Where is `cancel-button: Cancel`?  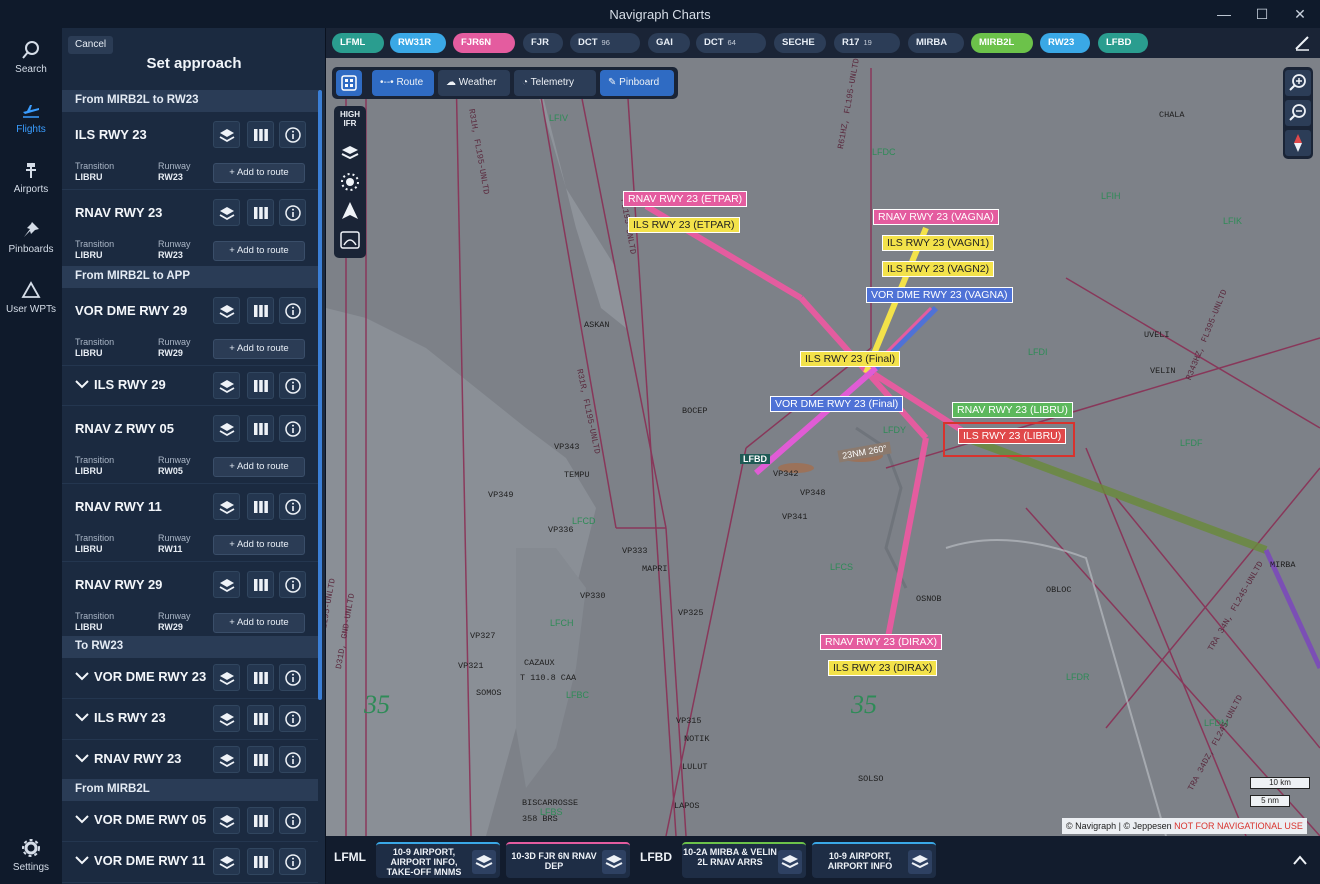
cancel-button: Cancel is located at coordinates (91, 45).